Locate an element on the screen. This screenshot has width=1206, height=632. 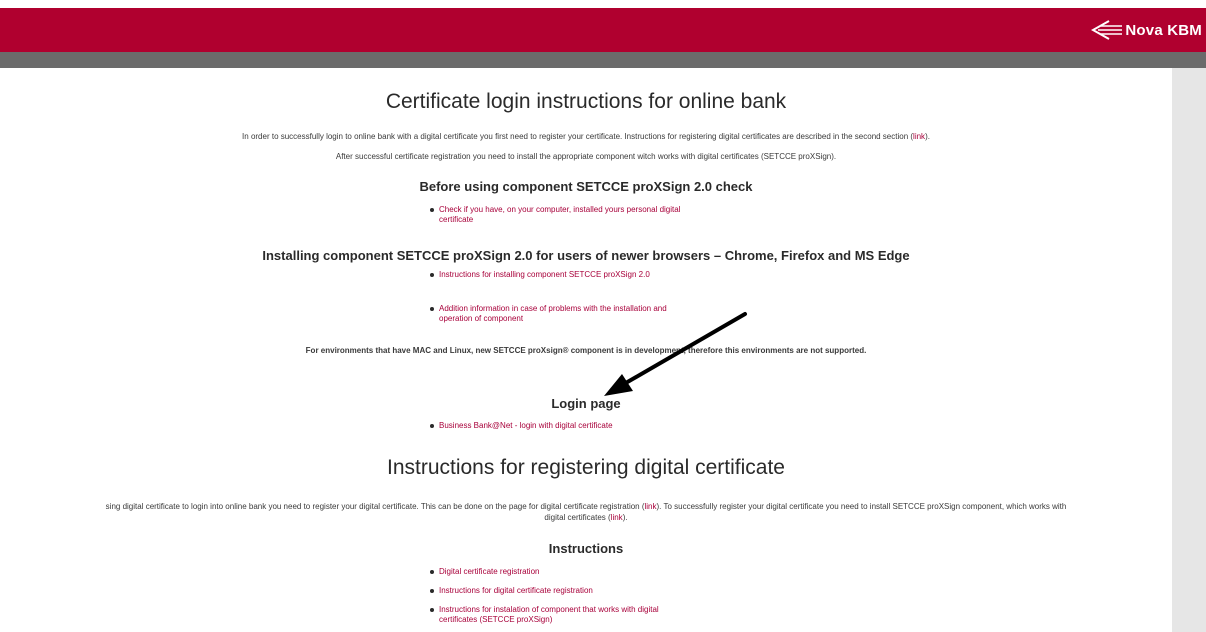
login-page-heading: Login page is located at coordinates (586, 403).